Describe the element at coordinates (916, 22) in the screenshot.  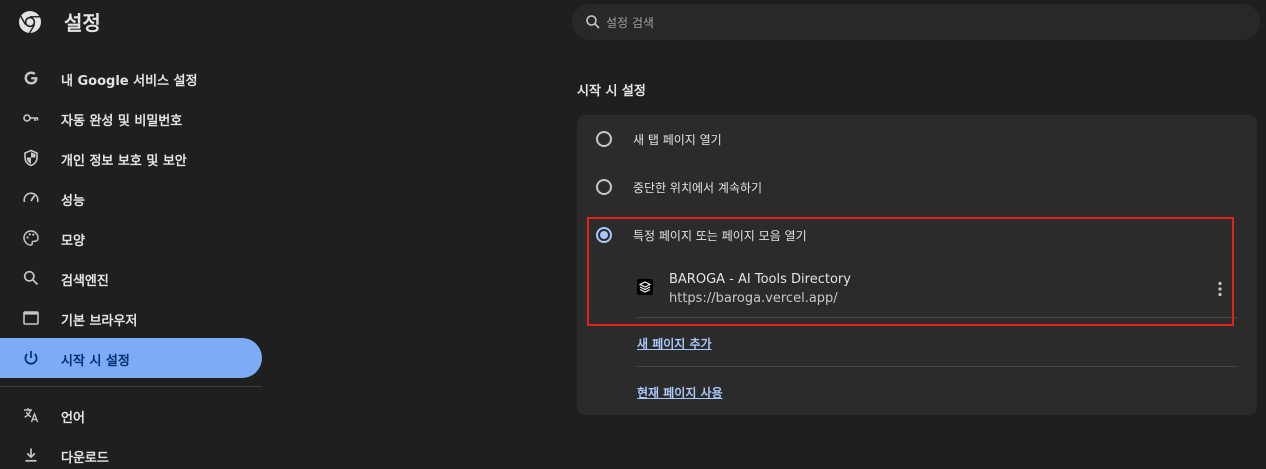
I see `search-input: 설정 검색` at that location.